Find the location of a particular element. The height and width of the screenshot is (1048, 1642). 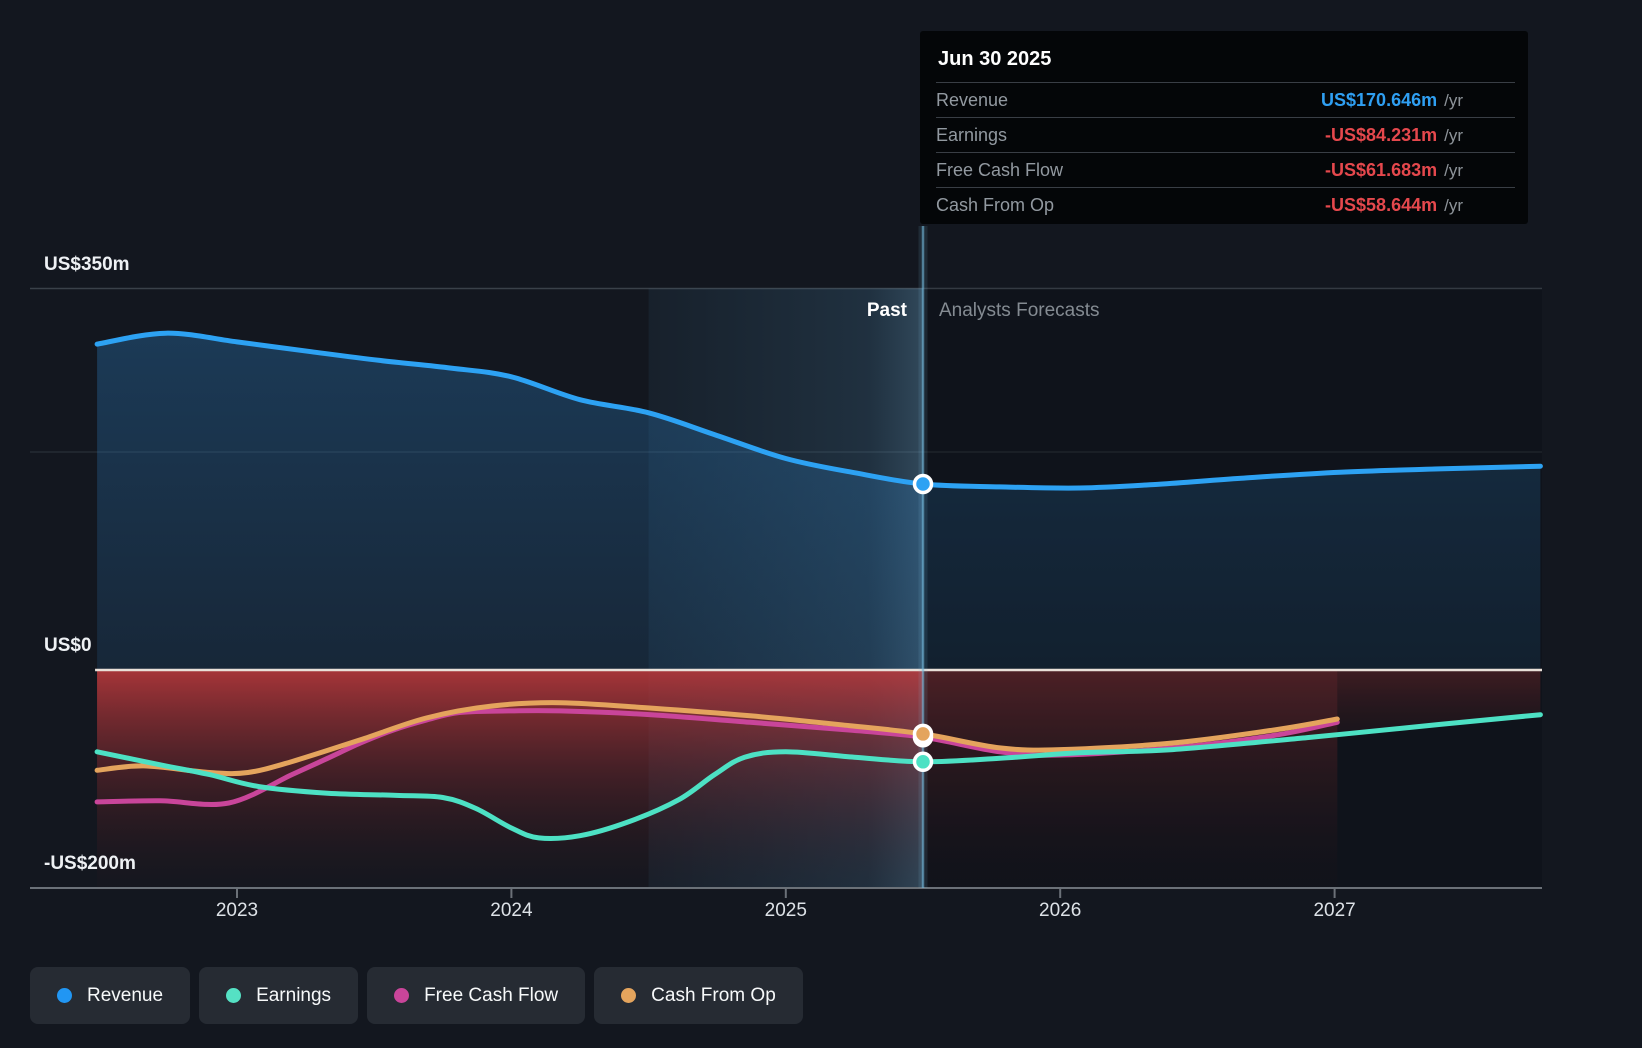

tooltip-row-value: -US$58.644m is located at coordinates (1381, 204).